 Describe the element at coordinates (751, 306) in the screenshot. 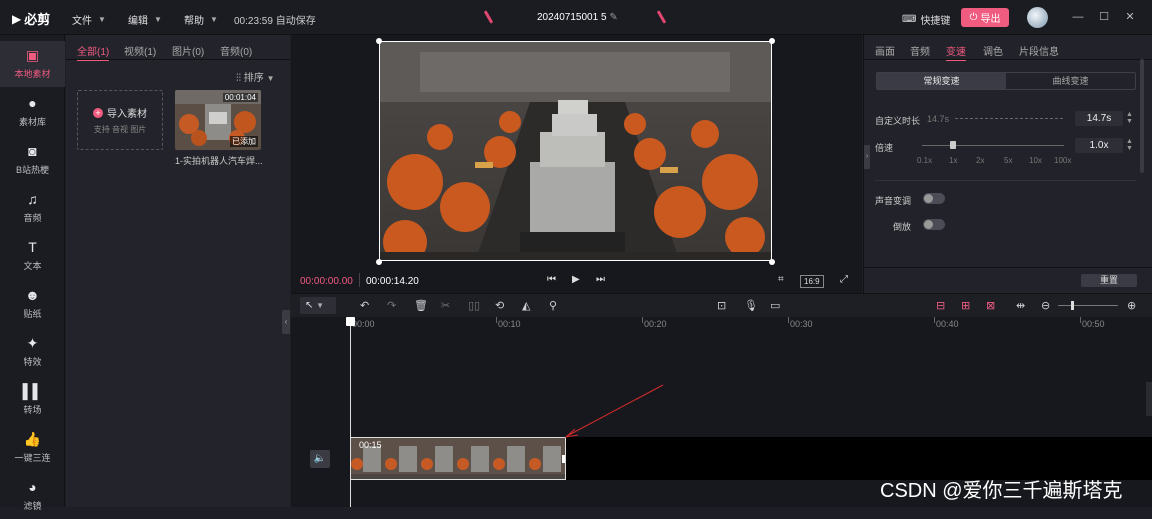

I see `microphone-icon: 🎙` at that location.